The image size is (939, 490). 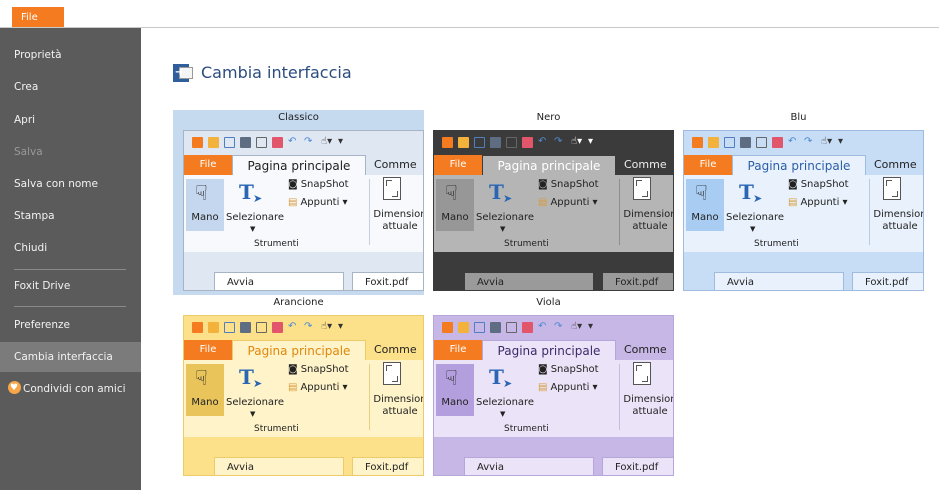 What do you see at coordinates (70, 248) in the screenshot?
I see `sidebar-item-close: Chiudi` at bounding box center [70, 248].